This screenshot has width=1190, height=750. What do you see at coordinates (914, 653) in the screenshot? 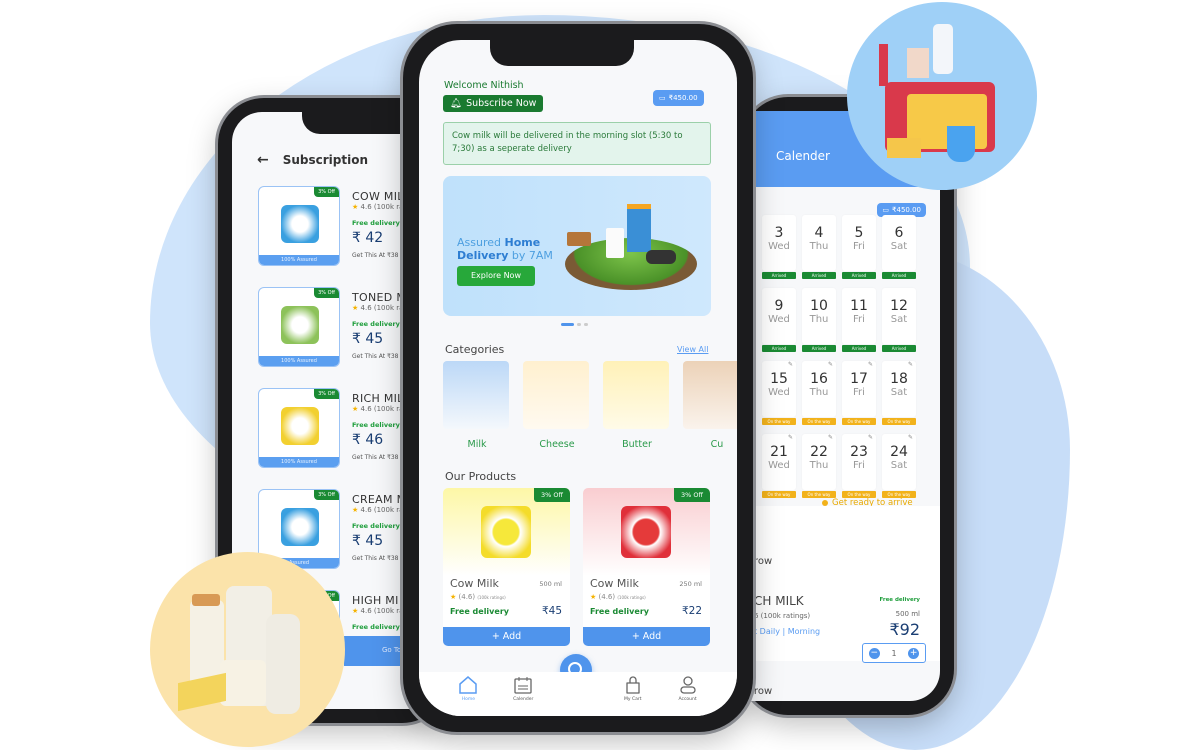
I see `plus-icon: +` at bounding box center [914, 653].